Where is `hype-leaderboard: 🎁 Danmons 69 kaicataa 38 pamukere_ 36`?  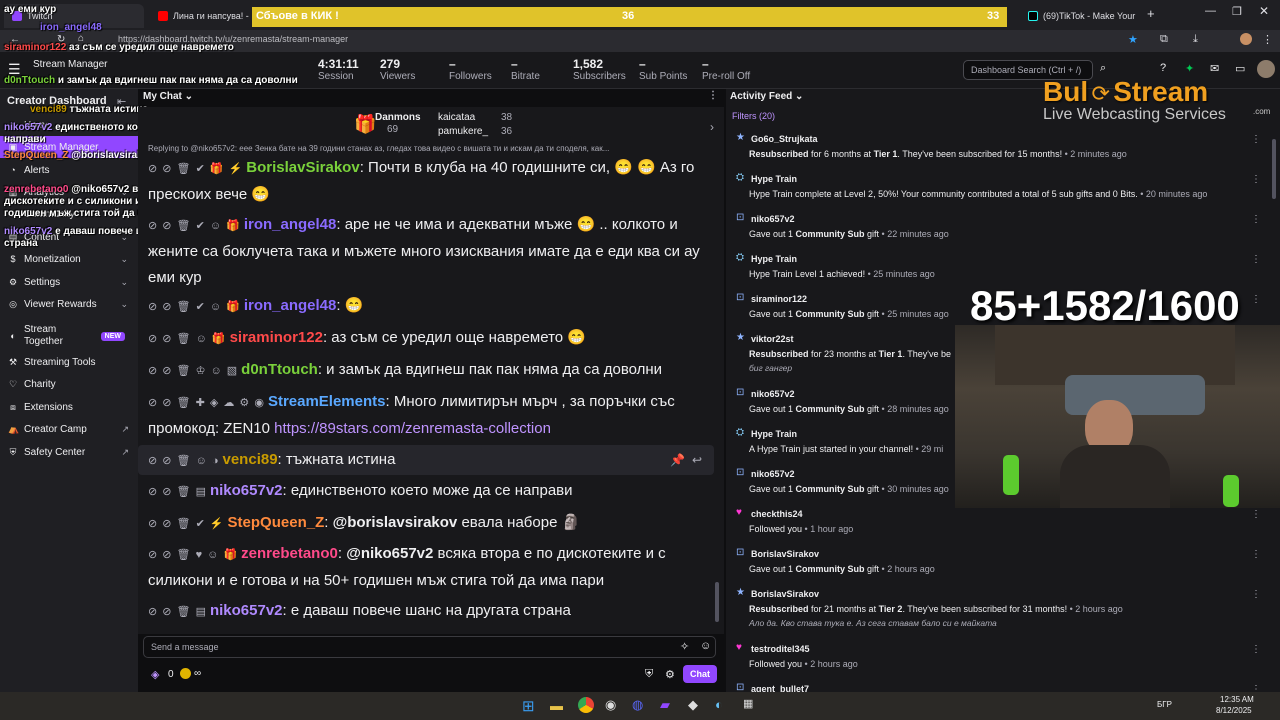 hype-leaderboard: 🎁 Danmons 69 kaicataa 38 pamukere_ 36 is located at coordinates (534, 125).